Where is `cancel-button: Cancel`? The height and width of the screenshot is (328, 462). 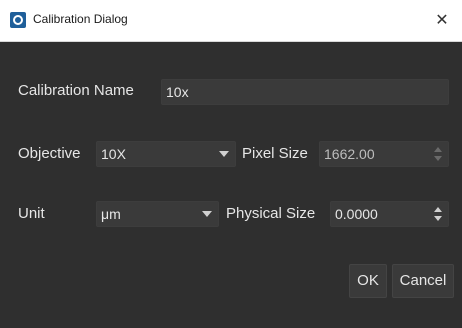 cancel-button: Cancel is located at coordinates (423, 281).